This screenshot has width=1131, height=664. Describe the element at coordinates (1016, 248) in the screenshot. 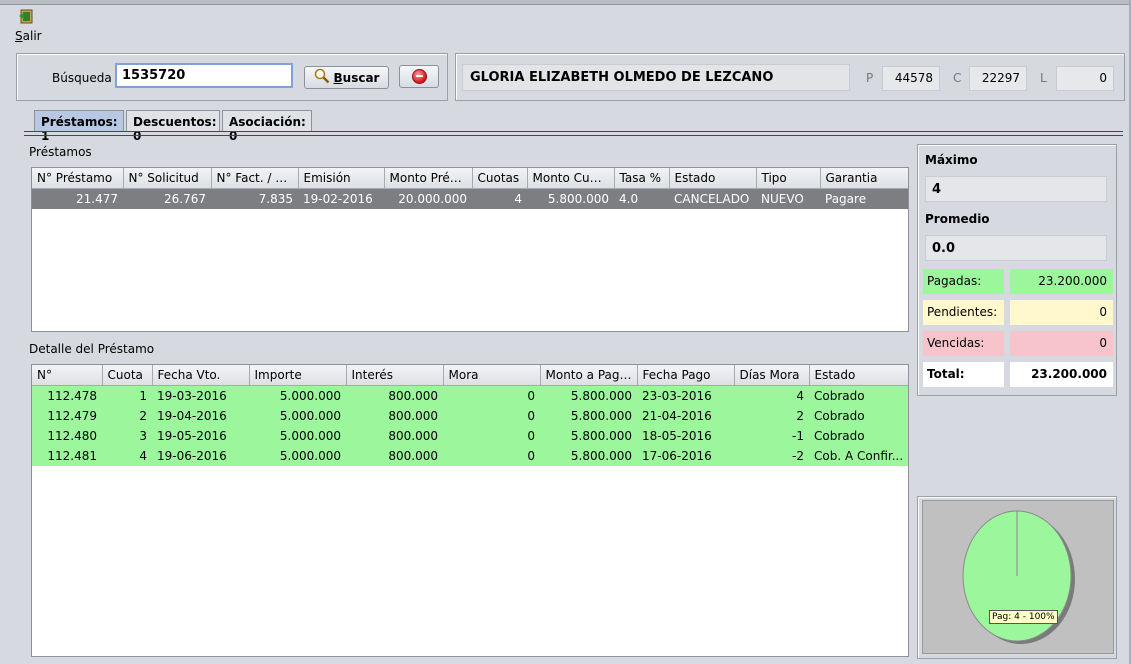

I see `avg-value: 0.0` at that location.